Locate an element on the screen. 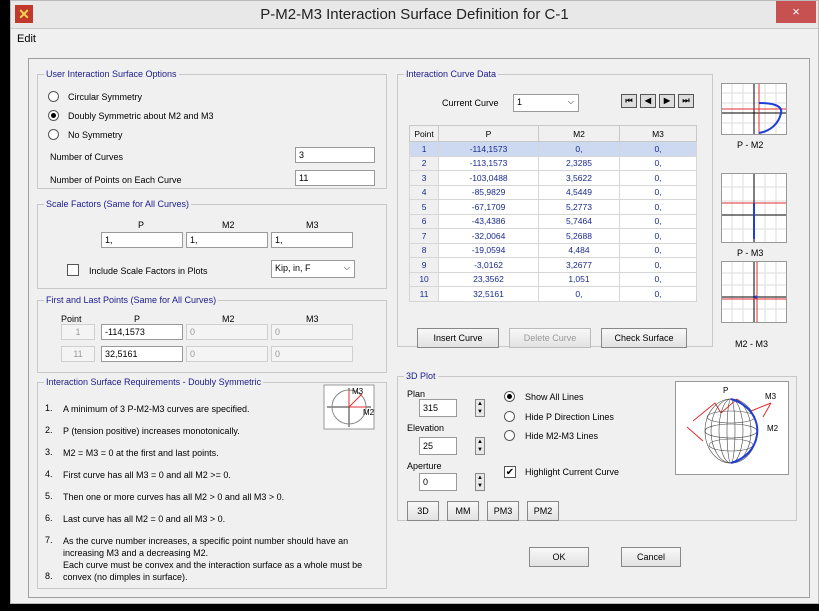 The width and height of the screenshot is (819, 611). table-row: 6 -43,4386 5,7464 0, is located at coordinates (552, 221).